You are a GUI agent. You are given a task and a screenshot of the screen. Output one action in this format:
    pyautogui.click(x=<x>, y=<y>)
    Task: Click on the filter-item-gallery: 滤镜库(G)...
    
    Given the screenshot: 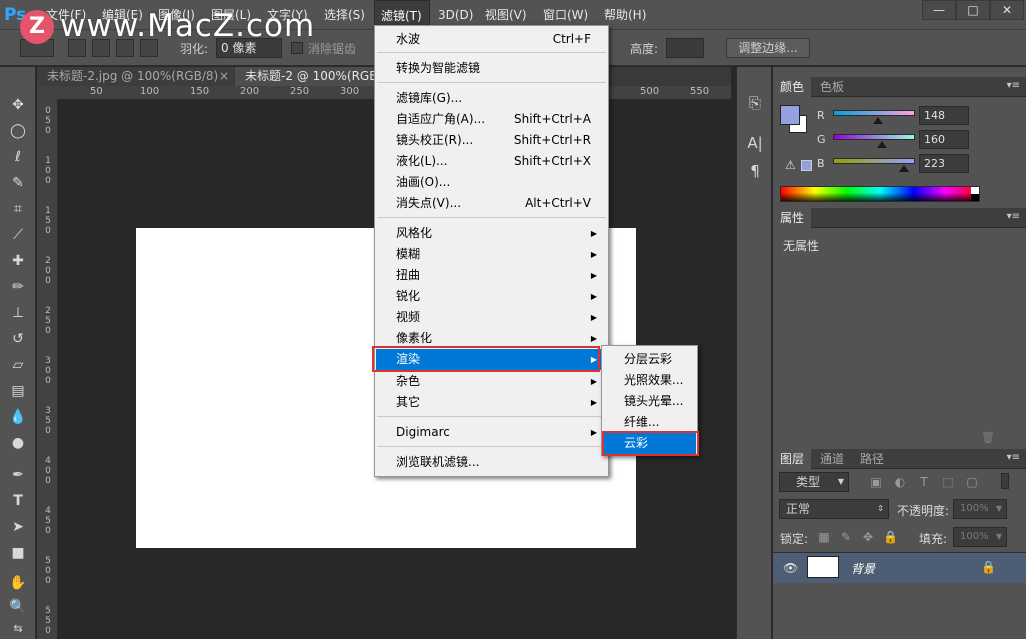 What is the action you would take?
    pyautogui.click(x=491, y=98)
    